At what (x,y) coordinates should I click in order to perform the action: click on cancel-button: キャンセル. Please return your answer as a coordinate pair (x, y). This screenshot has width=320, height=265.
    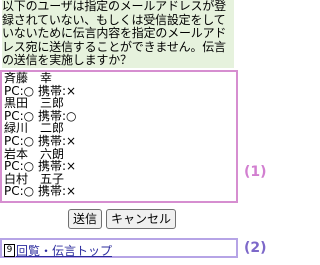
    Looking at the image, I should click on (141, 219).